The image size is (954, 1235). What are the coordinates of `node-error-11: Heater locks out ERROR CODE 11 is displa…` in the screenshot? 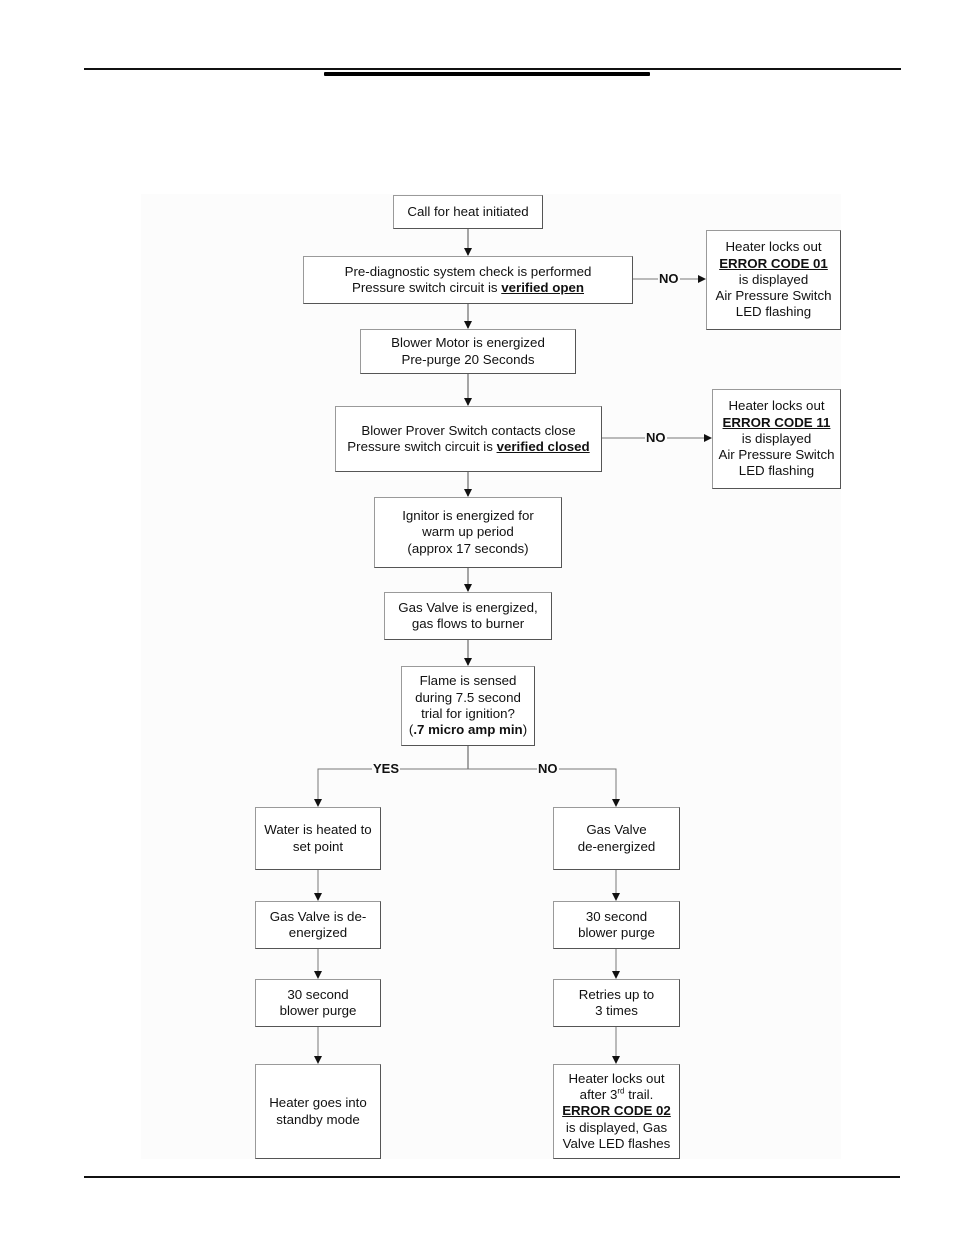 It's located at (776, 439).